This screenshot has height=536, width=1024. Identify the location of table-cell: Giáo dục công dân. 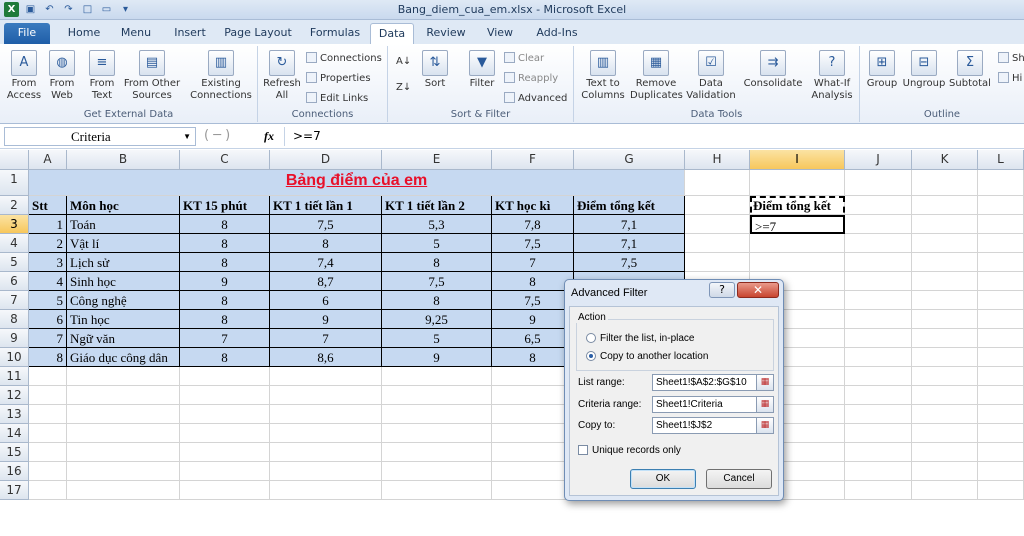
(123, 357).